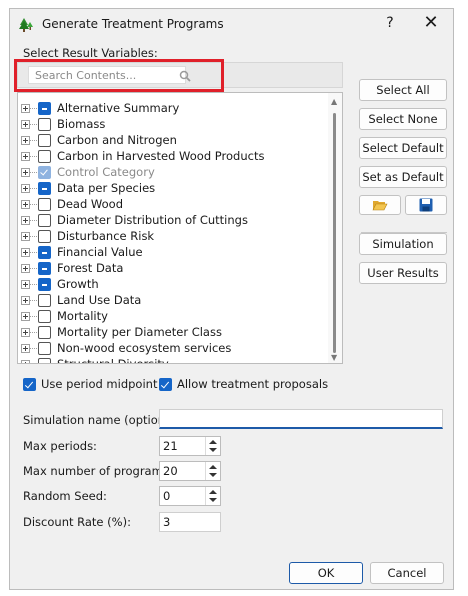  I want to click on max-programs-label: Max number of programs:, so click(98, 471).